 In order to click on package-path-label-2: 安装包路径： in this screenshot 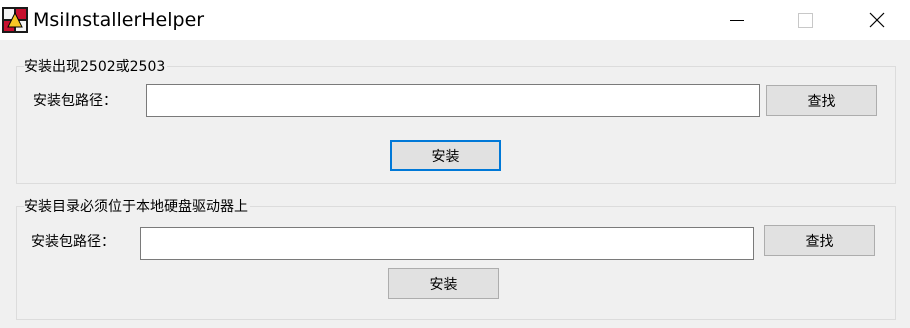, I will do `click(73, 242)`.